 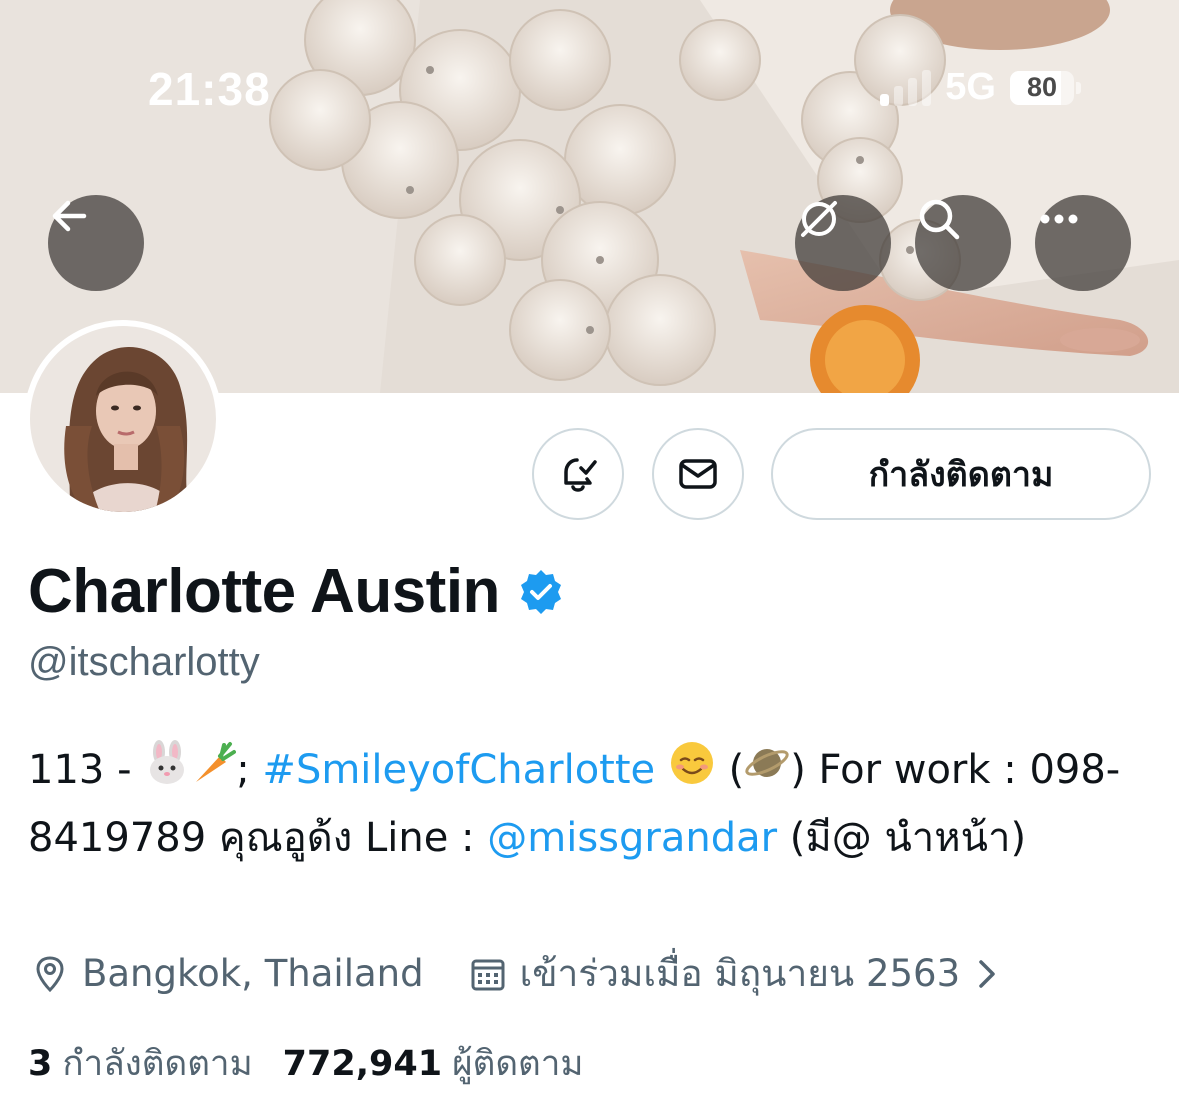 I want to click on avatar-image, so click(x=123, y=419).